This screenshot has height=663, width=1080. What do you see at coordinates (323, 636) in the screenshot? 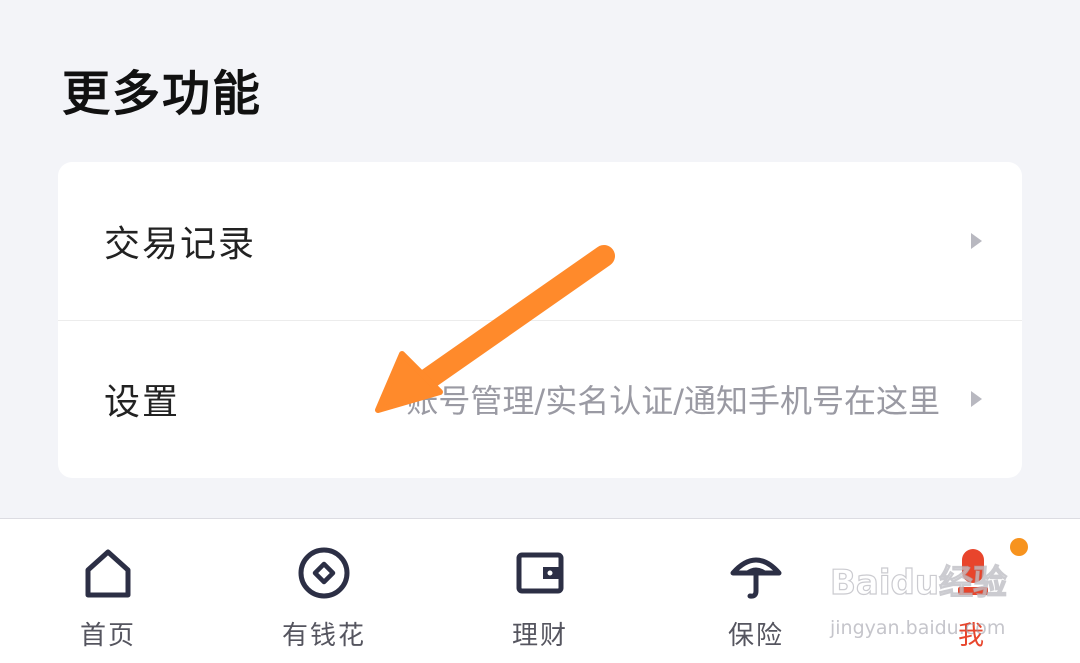
I see `tab-label: 有钱花` at bounding box center [323, 636].